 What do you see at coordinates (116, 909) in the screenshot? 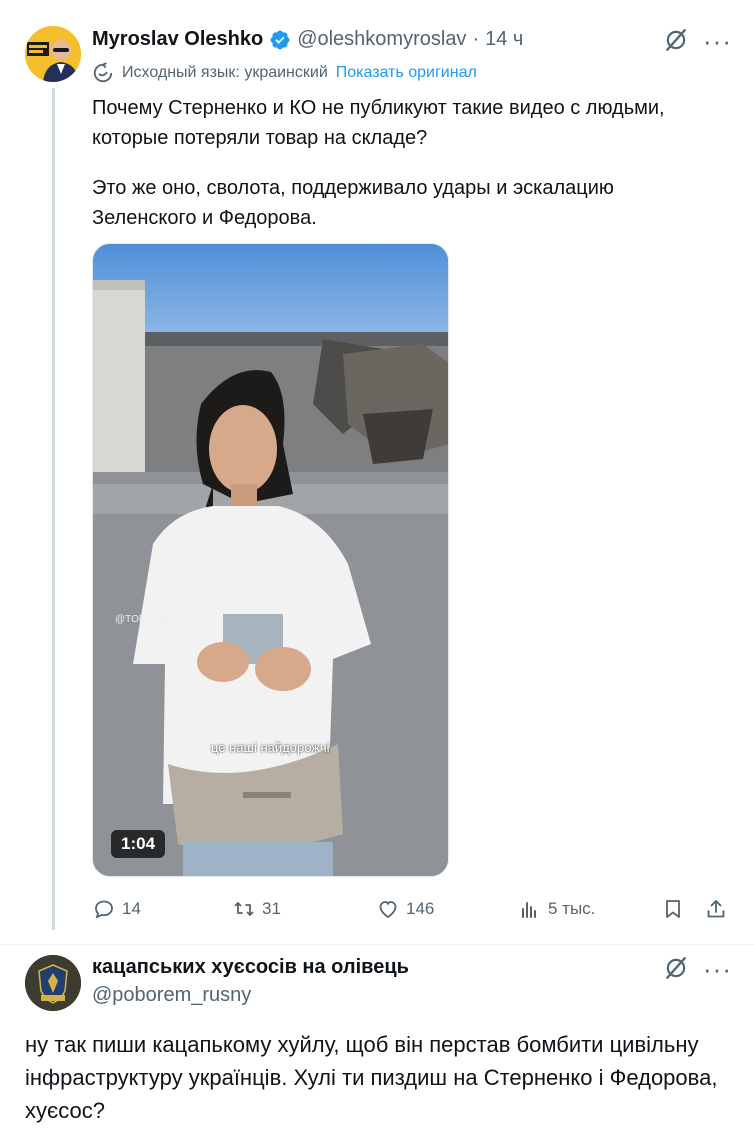
I see `reply-button: 14` at bounding box center [116, 909].